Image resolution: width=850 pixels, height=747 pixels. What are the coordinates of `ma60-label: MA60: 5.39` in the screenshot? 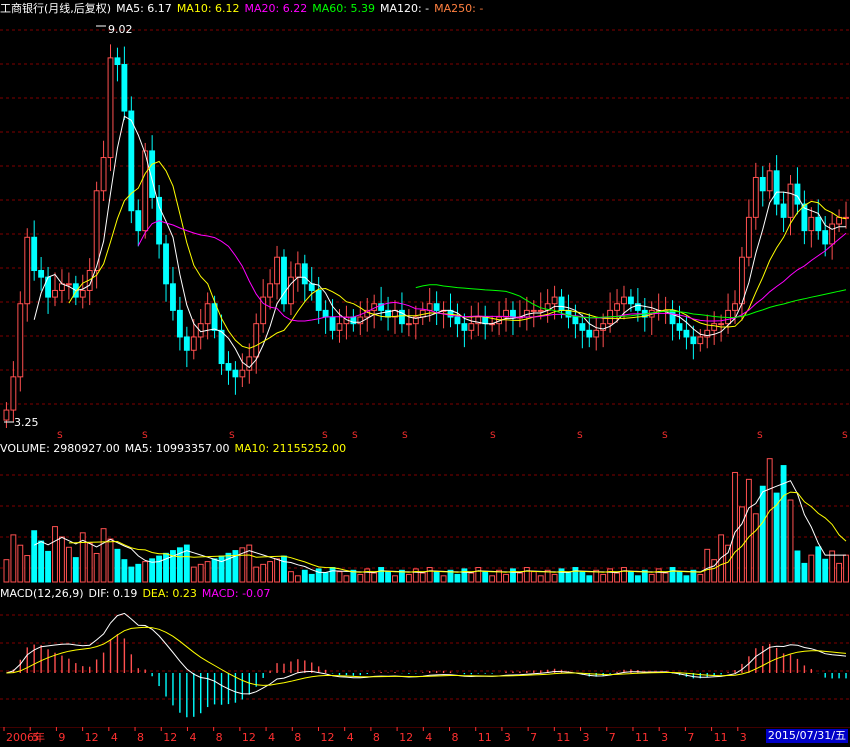 It's located at (343, 8).